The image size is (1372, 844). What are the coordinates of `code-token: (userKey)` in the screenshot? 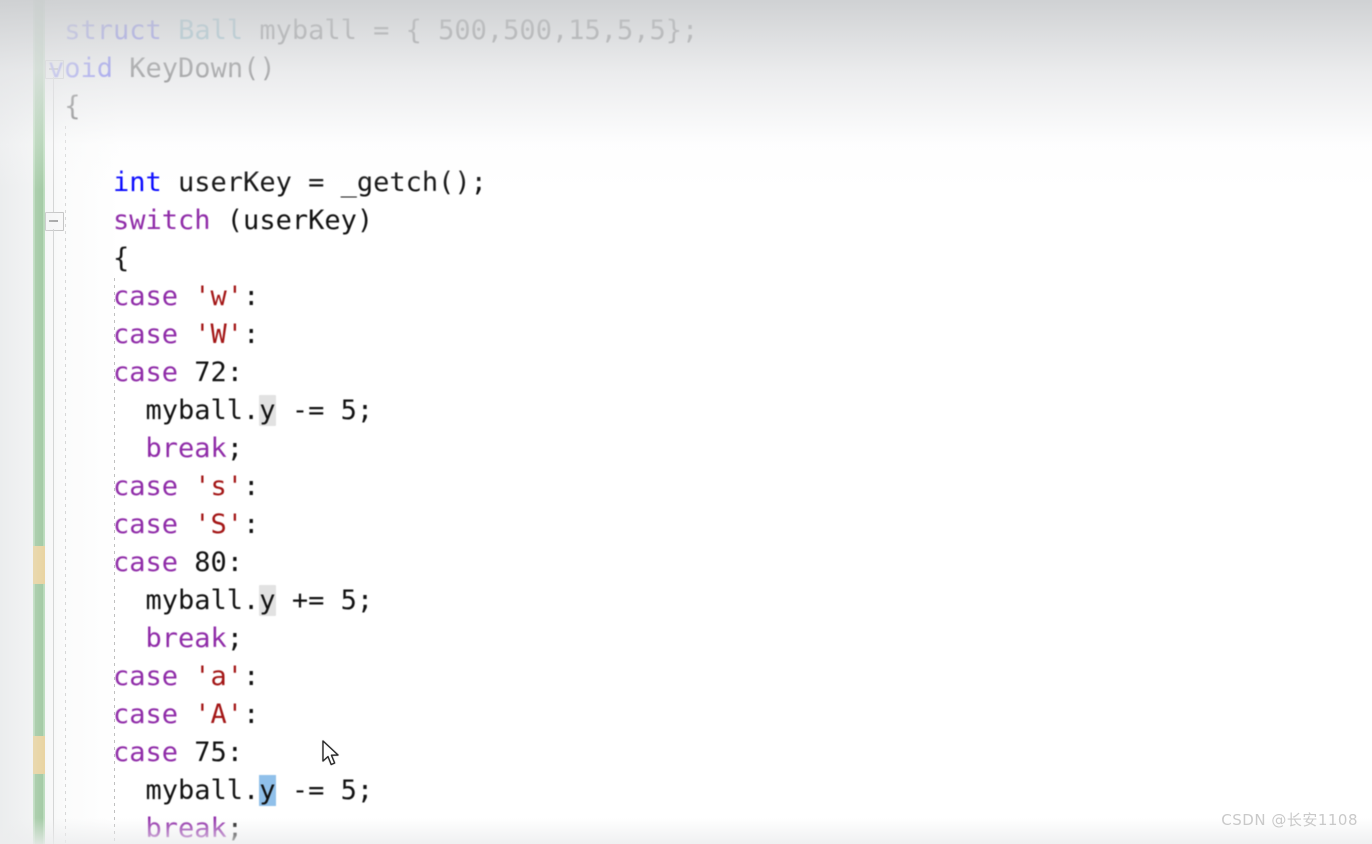 It's located at (292, 220).